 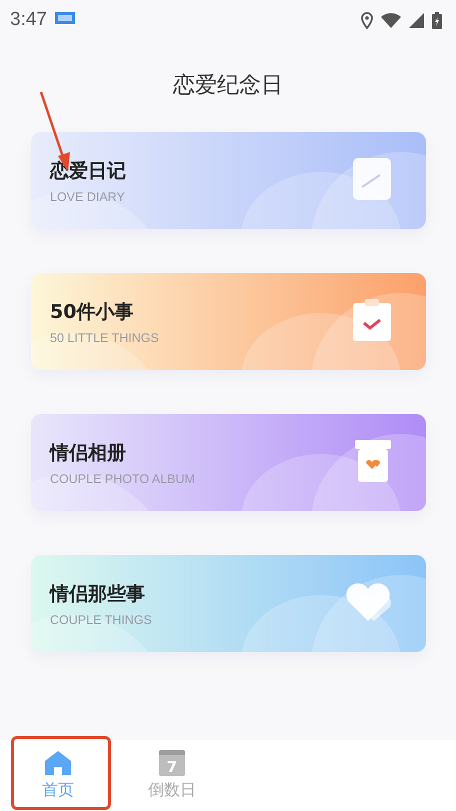 What do you see at coordinates (228, 86) in the screenshot?
I see `page-title: 恋爱纪念日` at bounding box center [228, 86].